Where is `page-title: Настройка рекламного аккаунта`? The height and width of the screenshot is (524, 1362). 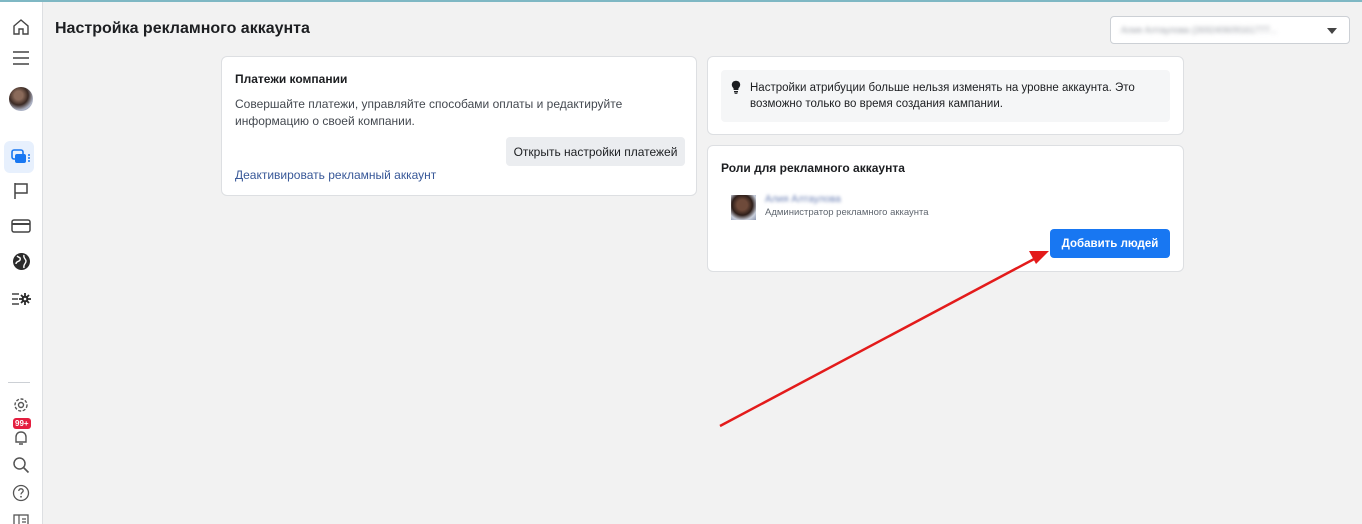 page-title: Настройка рекламного аккаунта is located at coordinates (182, 28).